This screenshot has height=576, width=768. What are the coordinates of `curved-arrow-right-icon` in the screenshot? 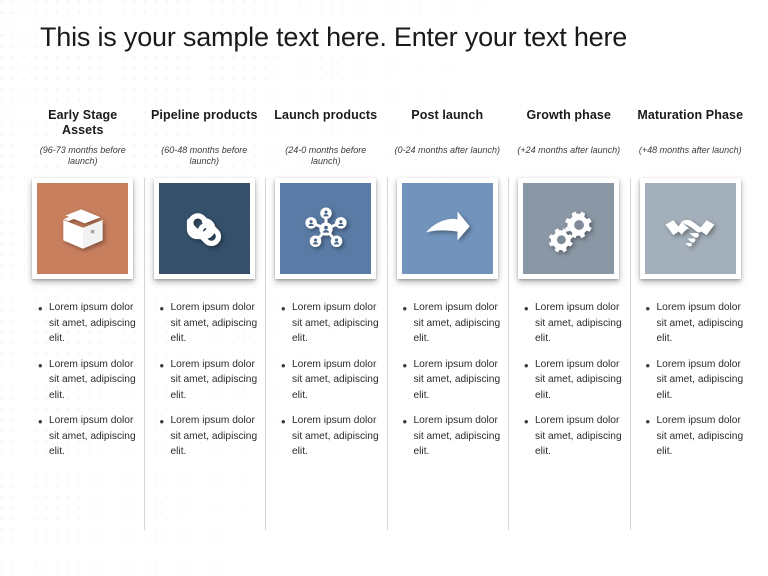 It's located at (447, 229).